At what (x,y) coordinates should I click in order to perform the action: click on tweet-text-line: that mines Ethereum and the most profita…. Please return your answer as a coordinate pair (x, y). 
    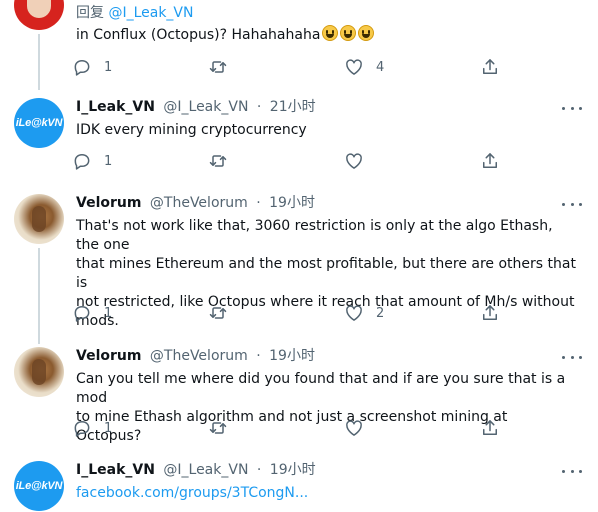
    Looking at the image, I should click on (326, 273).